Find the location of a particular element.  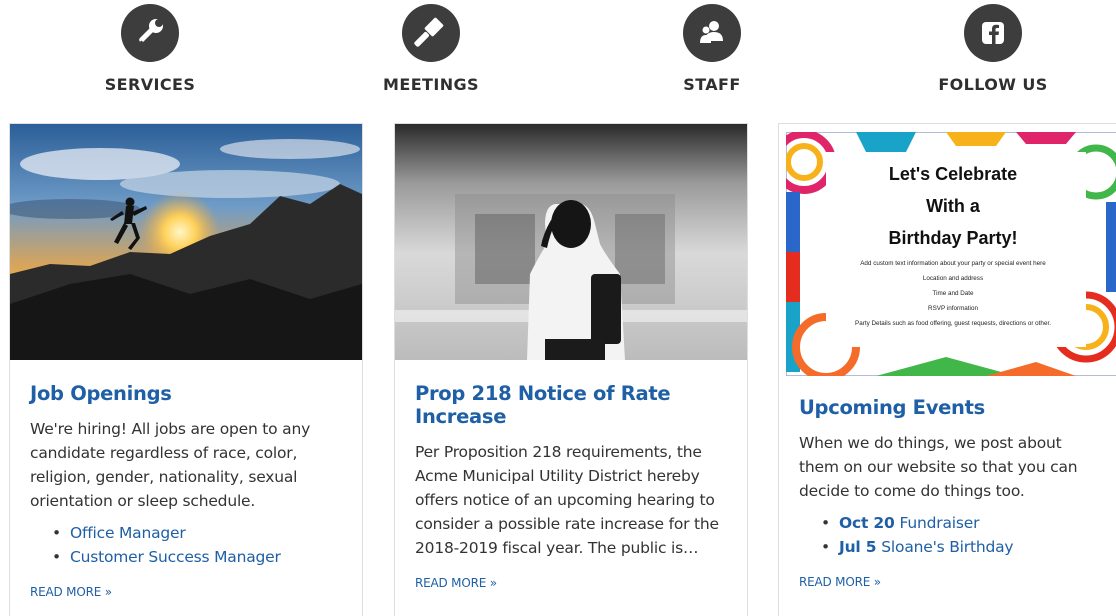

nav-services: SERVICES is located at coordinates (150, 49).